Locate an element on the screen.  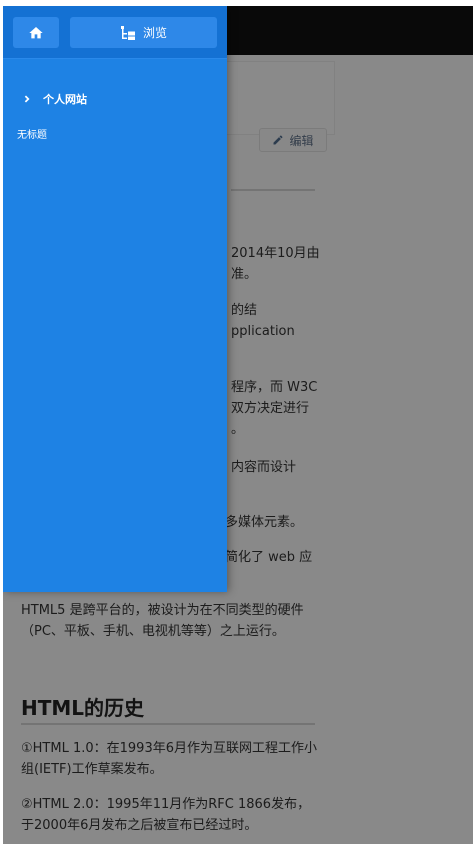
nav-item-personal-site: 个人网站 is located at coordinates (115, 99).